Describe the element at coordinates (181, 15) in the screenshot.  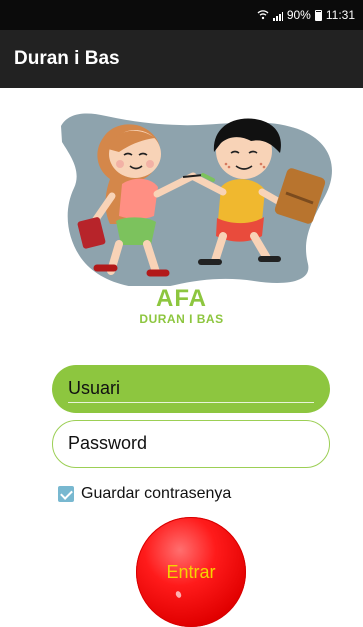
I see `status-bar: 90% 11:31` at that location.